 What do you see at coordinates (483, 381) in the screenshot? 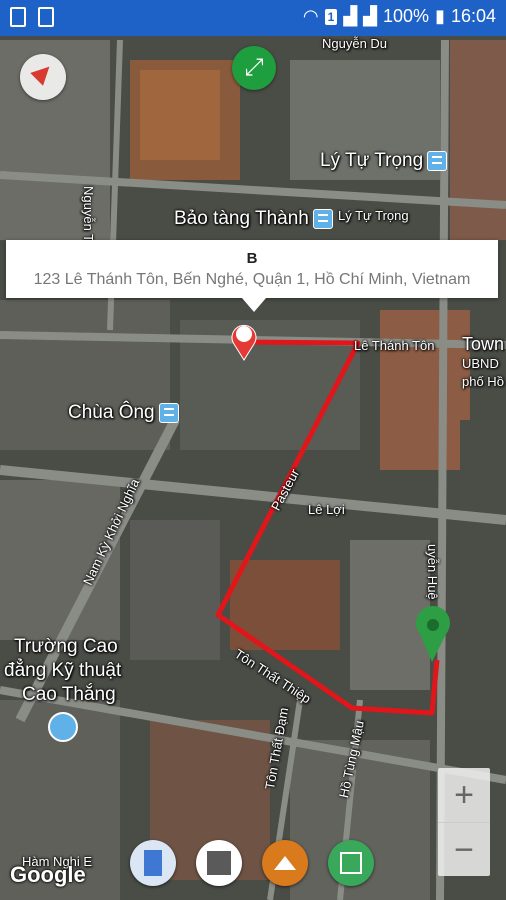
I see `poi-label-pho-ho: phố Hồ` at bounding box center [483, 381].